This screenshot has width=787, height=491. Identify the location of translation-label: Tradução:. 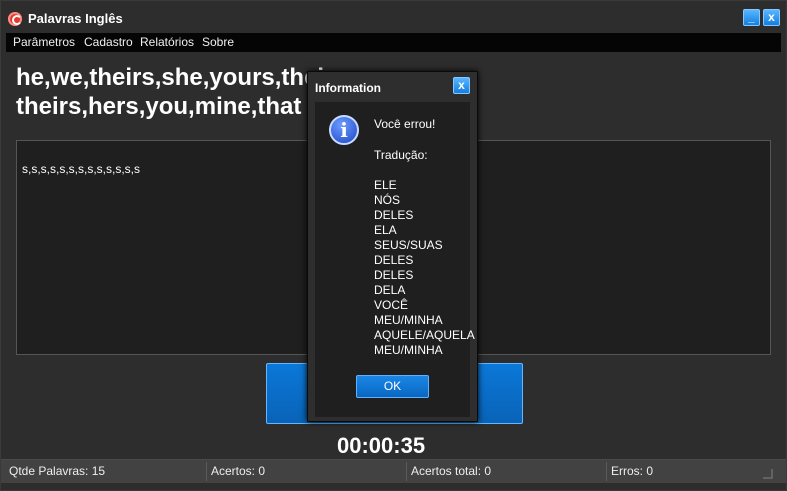
(401, 155).